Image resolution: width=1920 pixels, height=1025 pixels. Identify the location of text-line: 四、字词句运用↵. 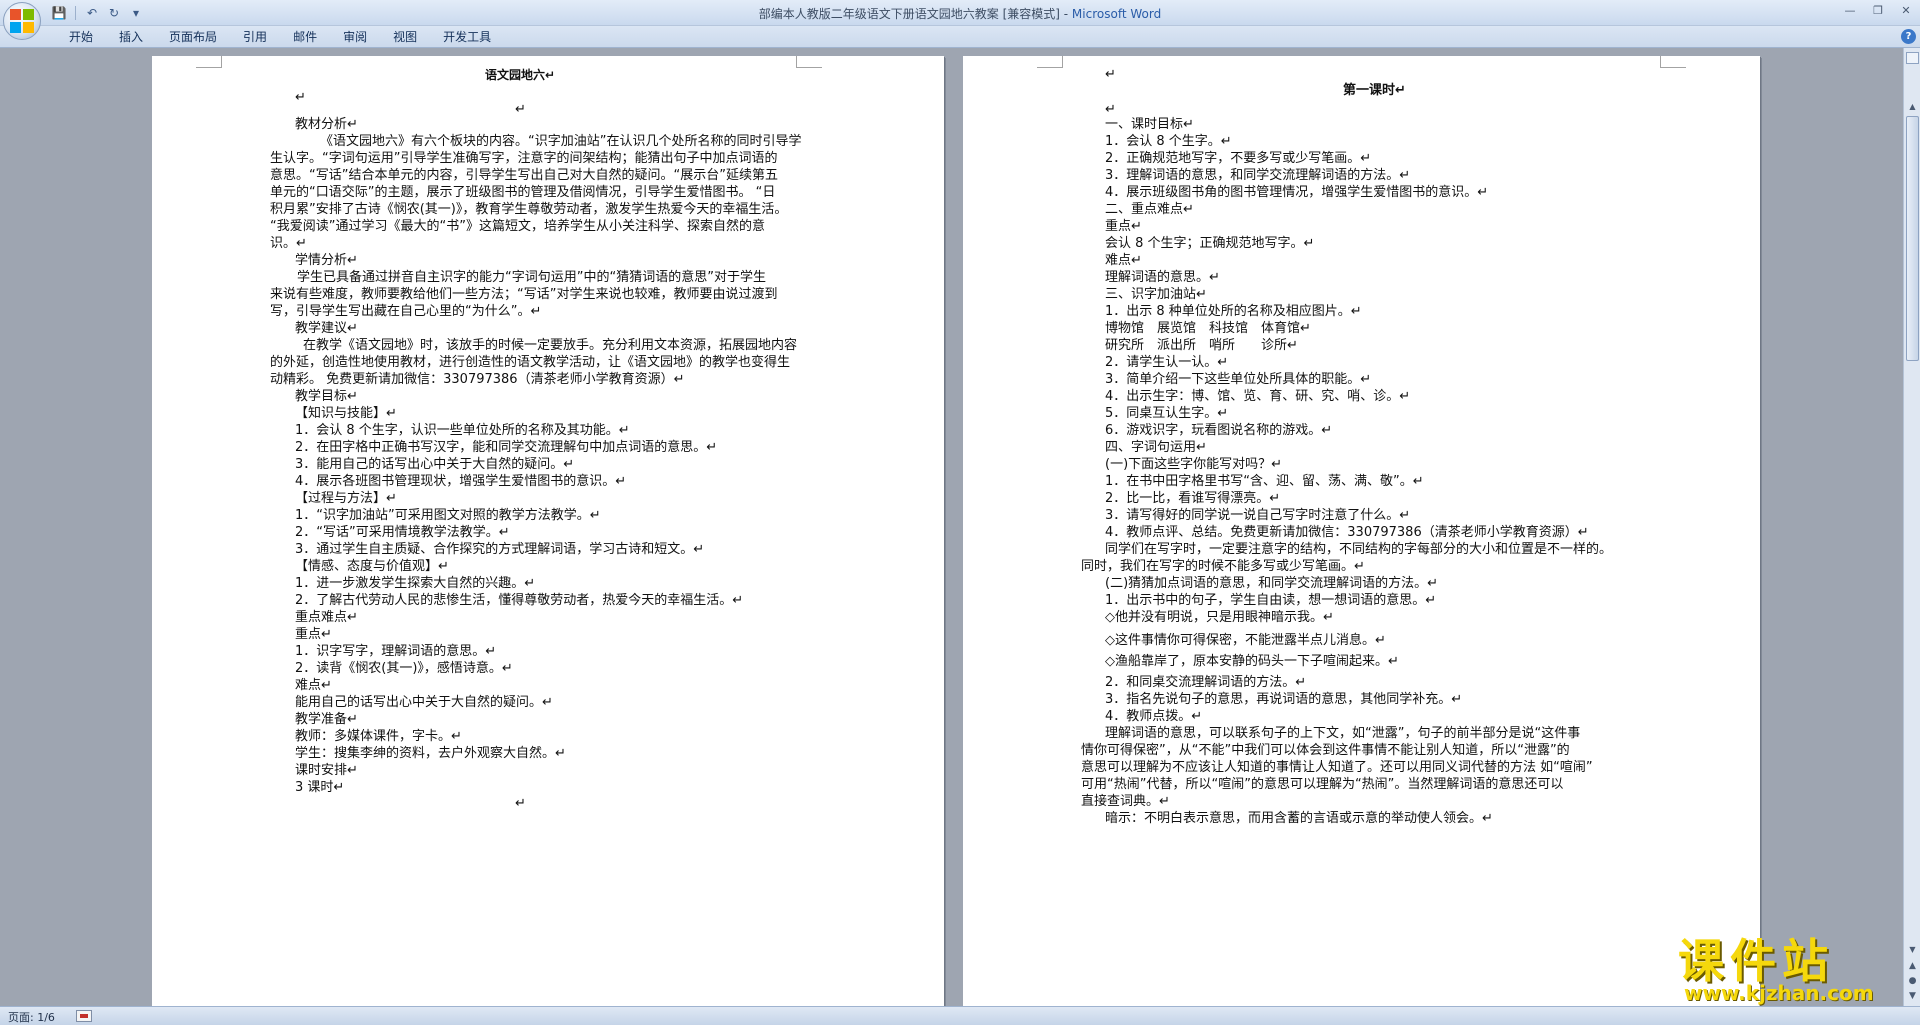
(1156, 447).